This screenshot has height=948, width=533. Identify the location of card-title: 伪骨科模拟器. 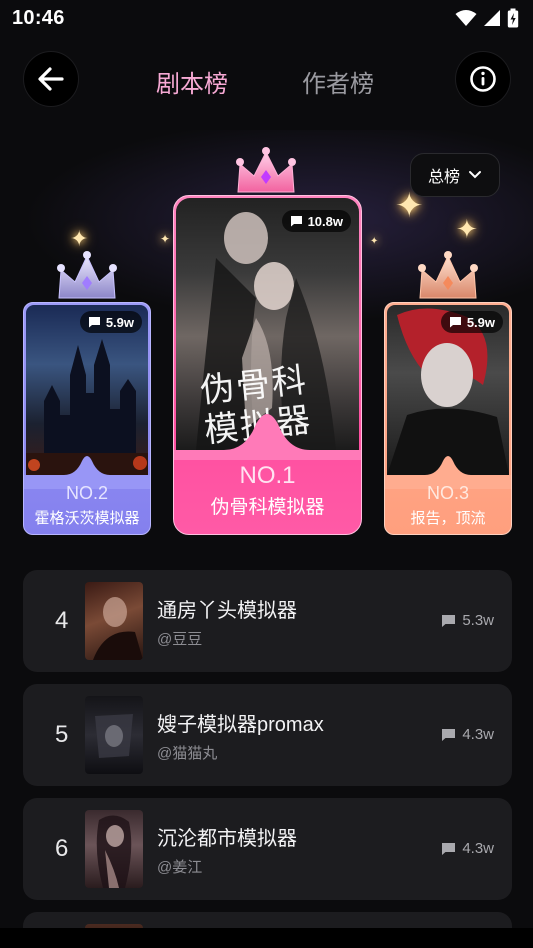
(267, 507).